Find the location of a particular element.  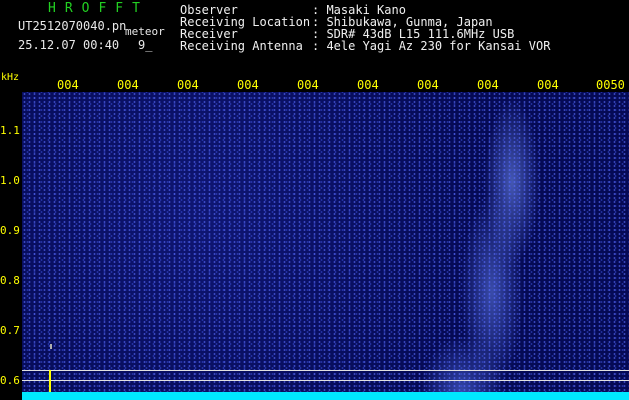

baseline-band is located at coordinates (325, 396).